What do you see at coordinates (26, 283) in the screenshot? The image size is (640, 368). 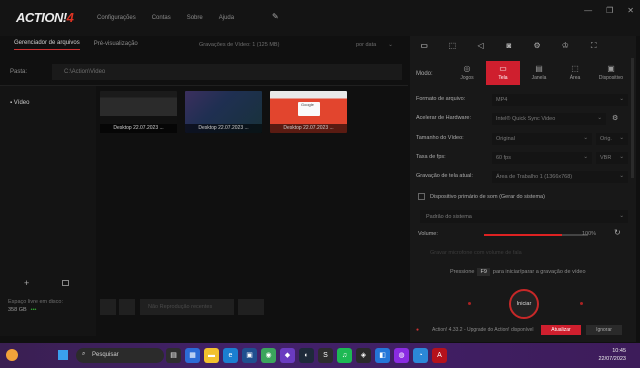 I see `add-folder-icon: +` at bounding box center [26, 283].